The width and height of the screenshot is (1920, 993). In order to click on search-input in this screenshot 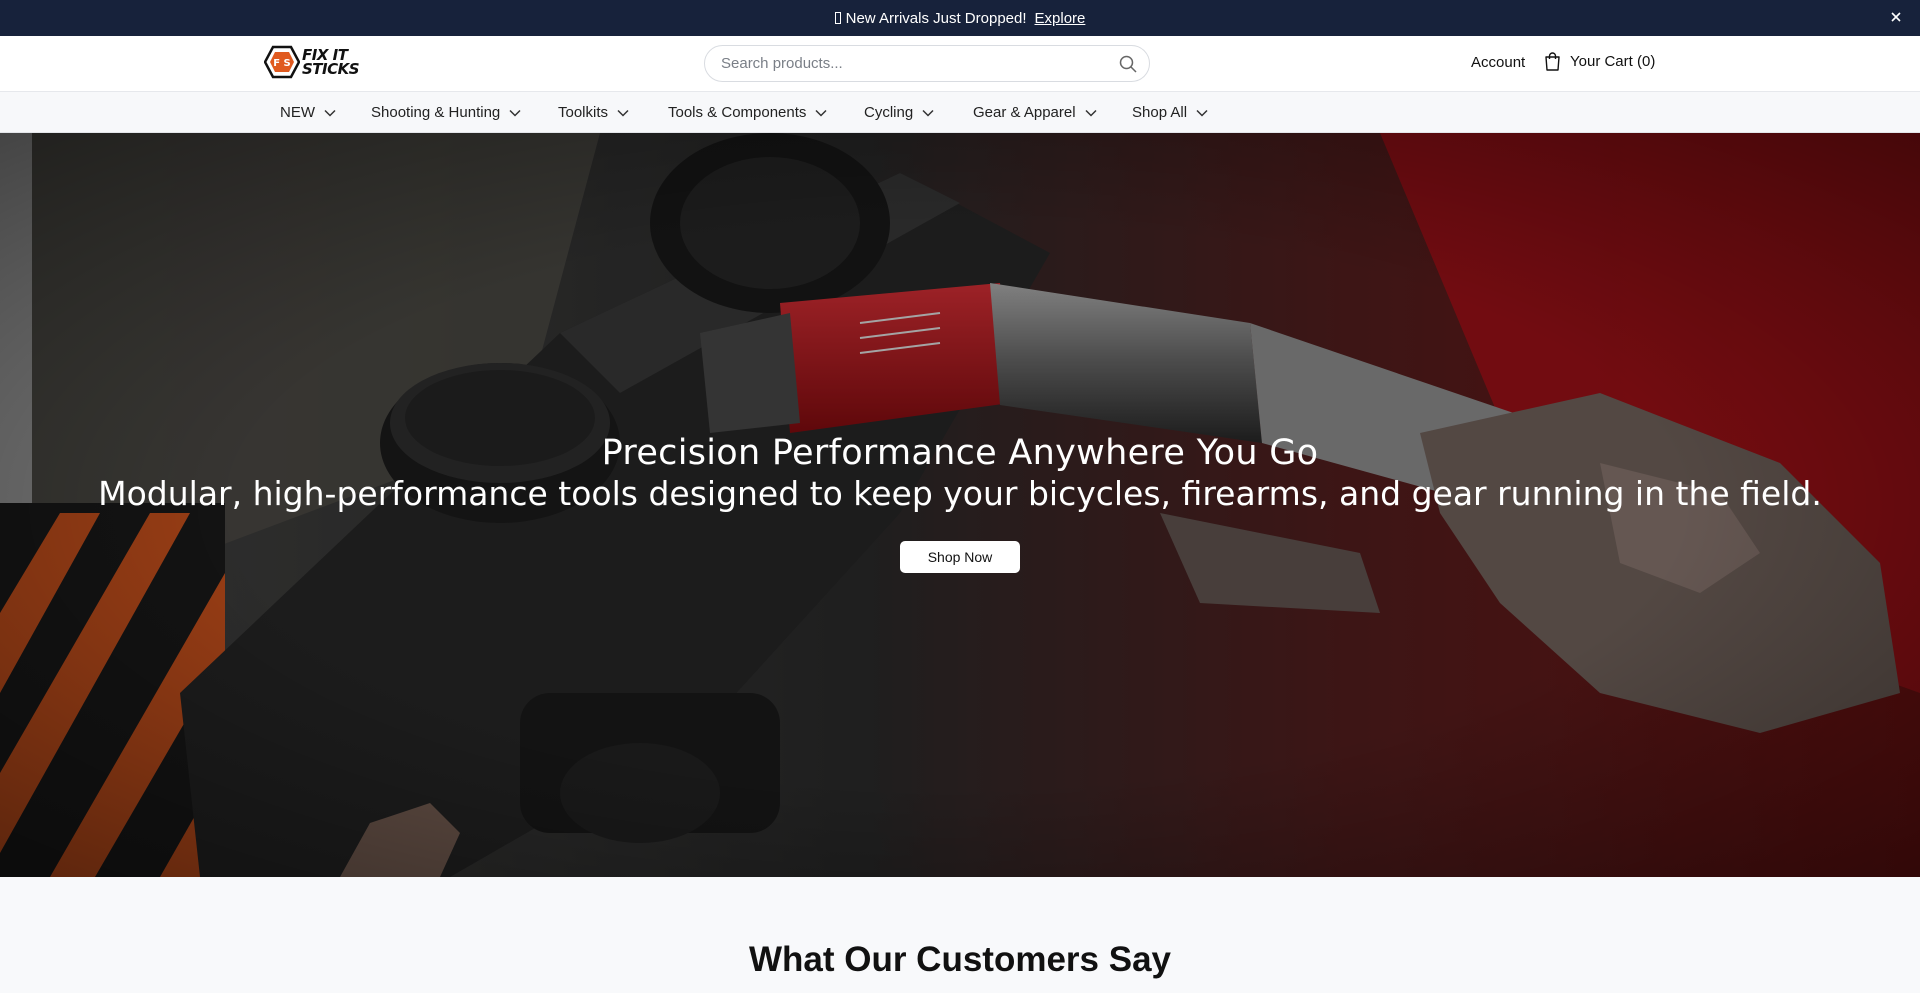, I will do `click(911, 63)`.